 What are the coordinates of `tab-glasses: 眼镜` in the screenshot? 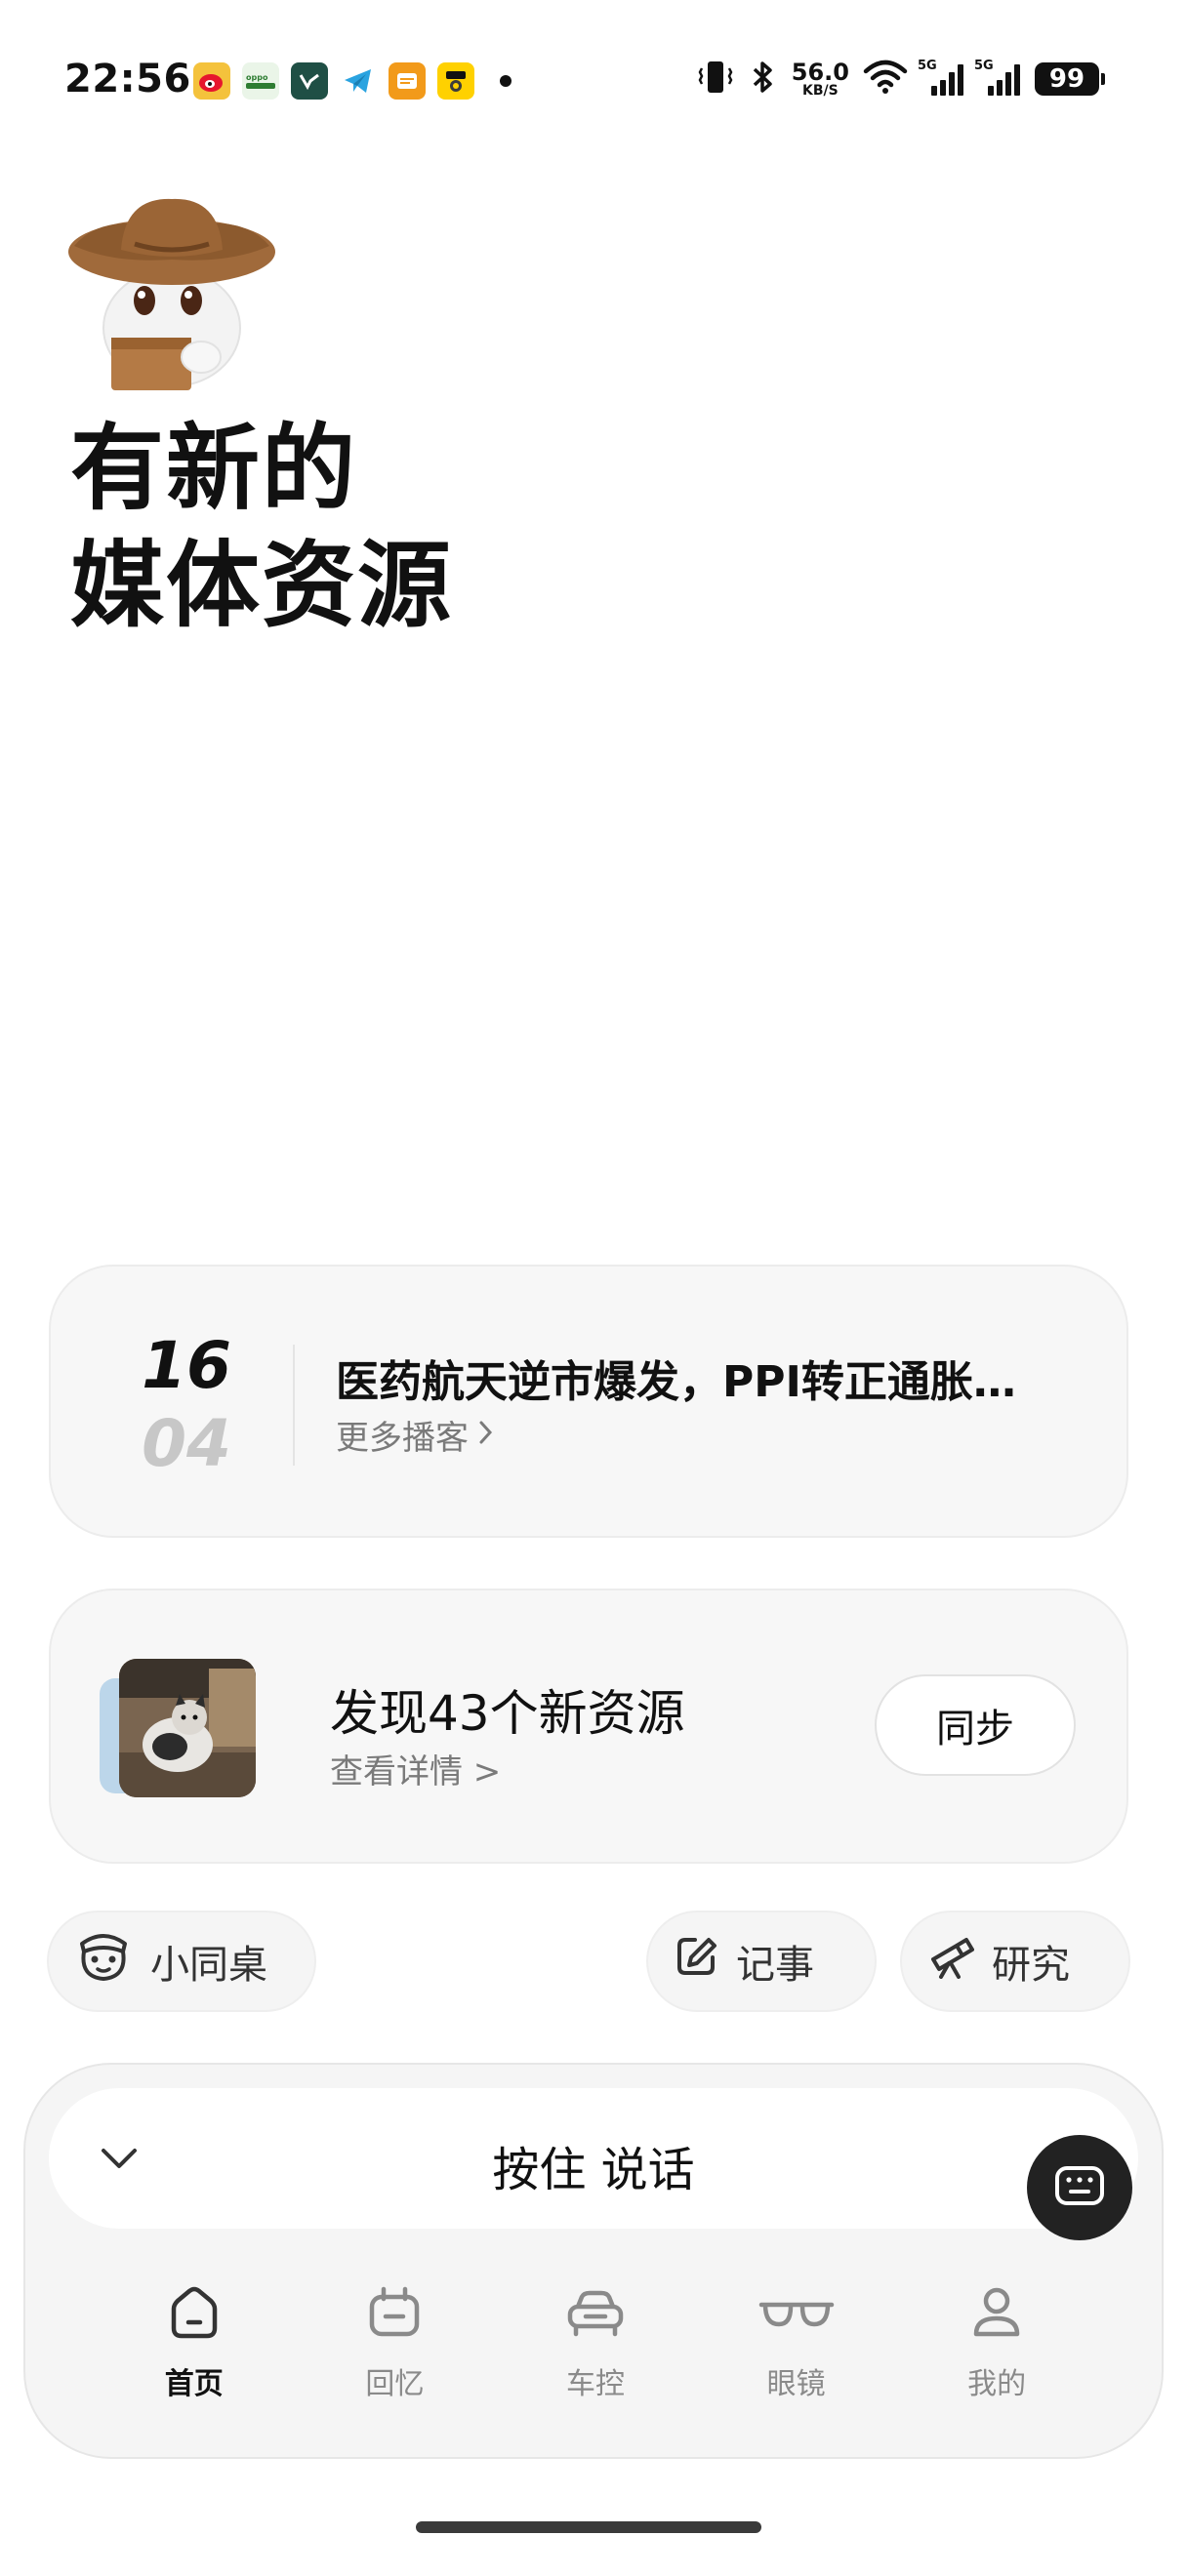 It's located at (796, 2358).